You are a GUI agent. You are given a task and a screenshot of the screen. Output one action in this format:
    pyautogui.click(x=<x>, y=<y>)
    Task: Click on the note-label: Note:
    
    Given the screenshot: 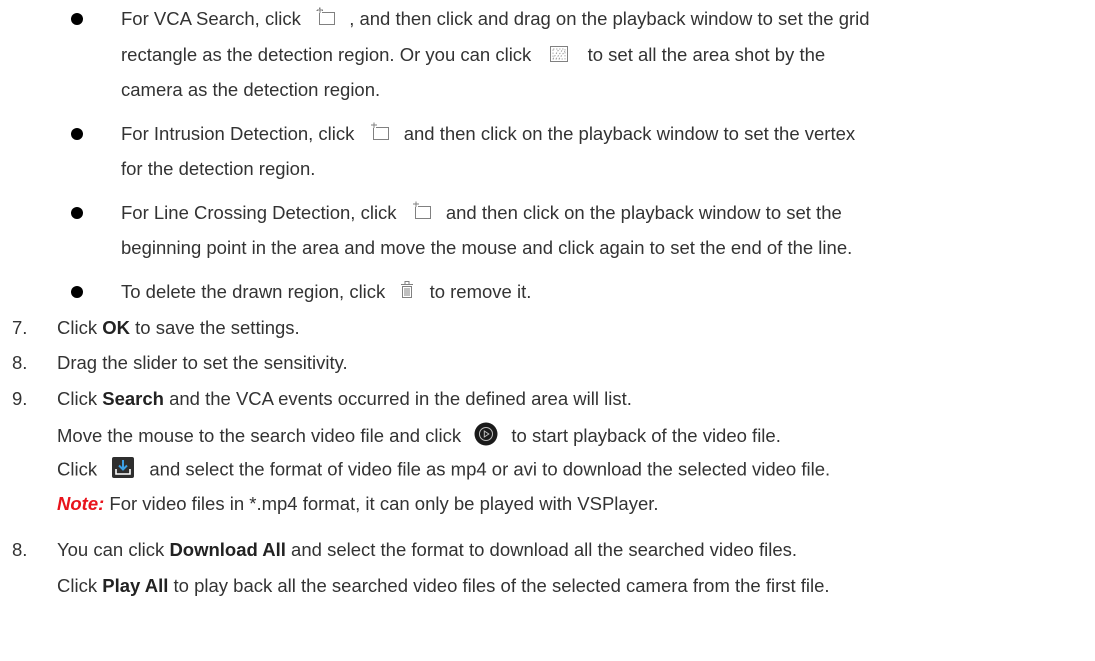 What is the action you would take?
    pyautogui.click(x=81, y=503)
    